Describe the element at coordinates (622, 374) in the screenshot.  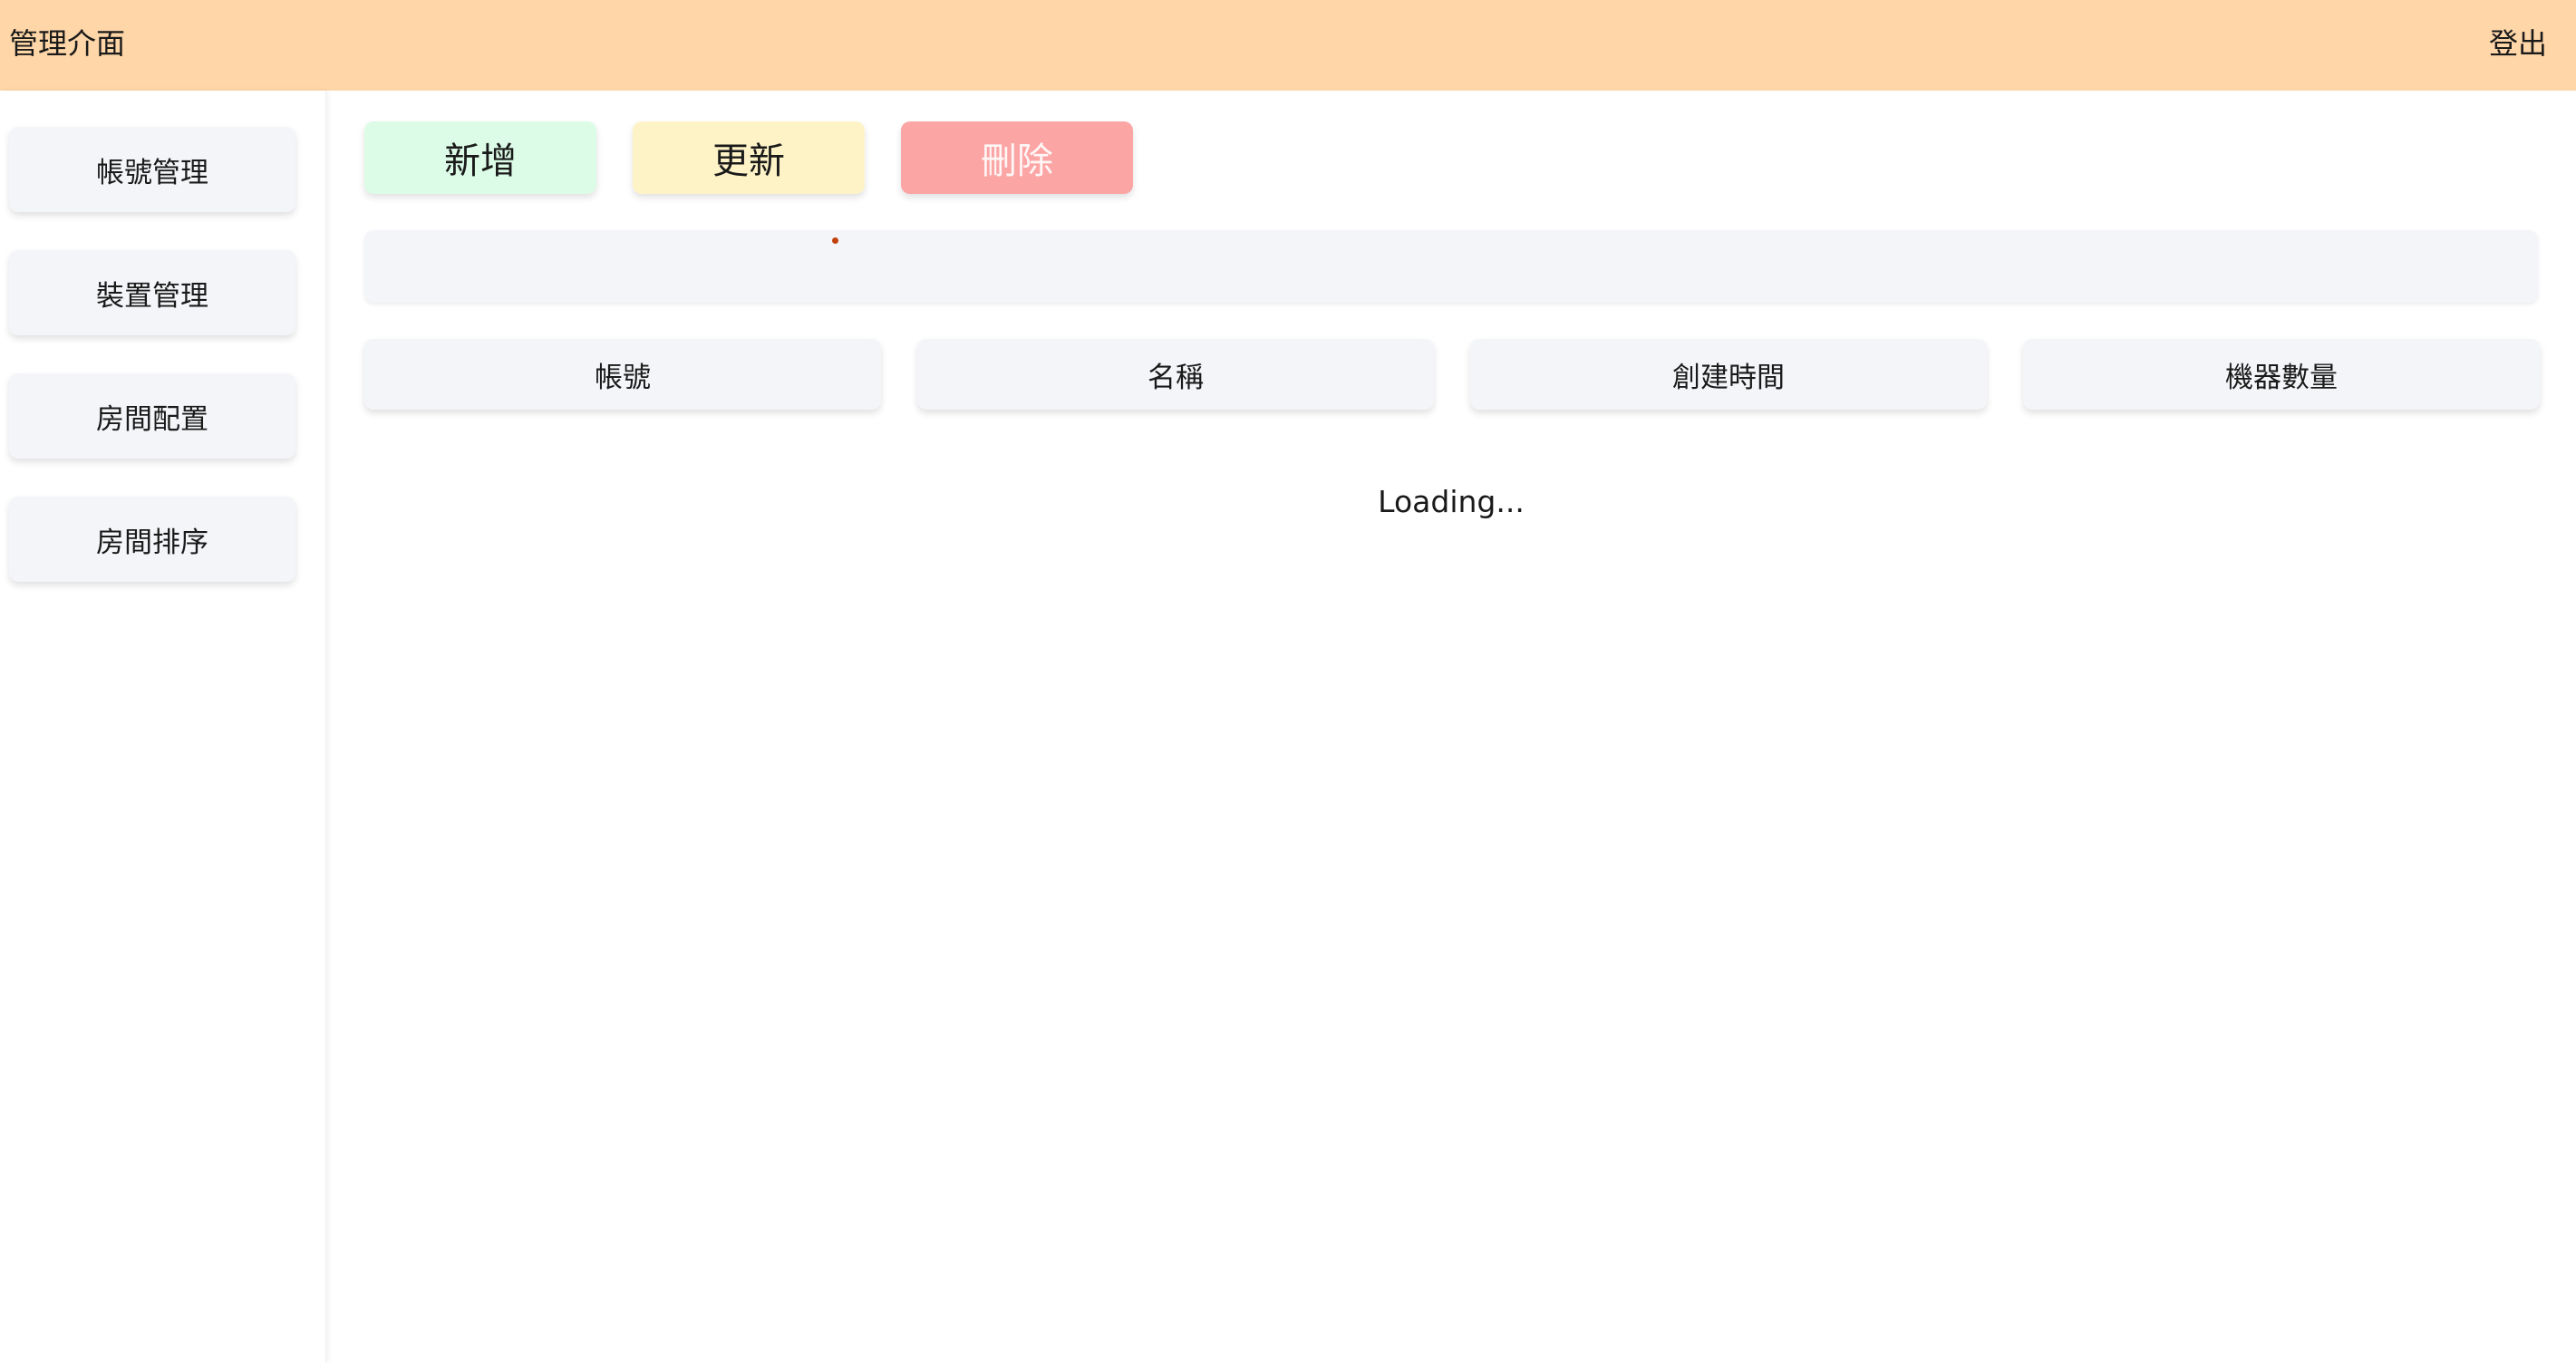
I see `column-header-account: 帳號` at that location.